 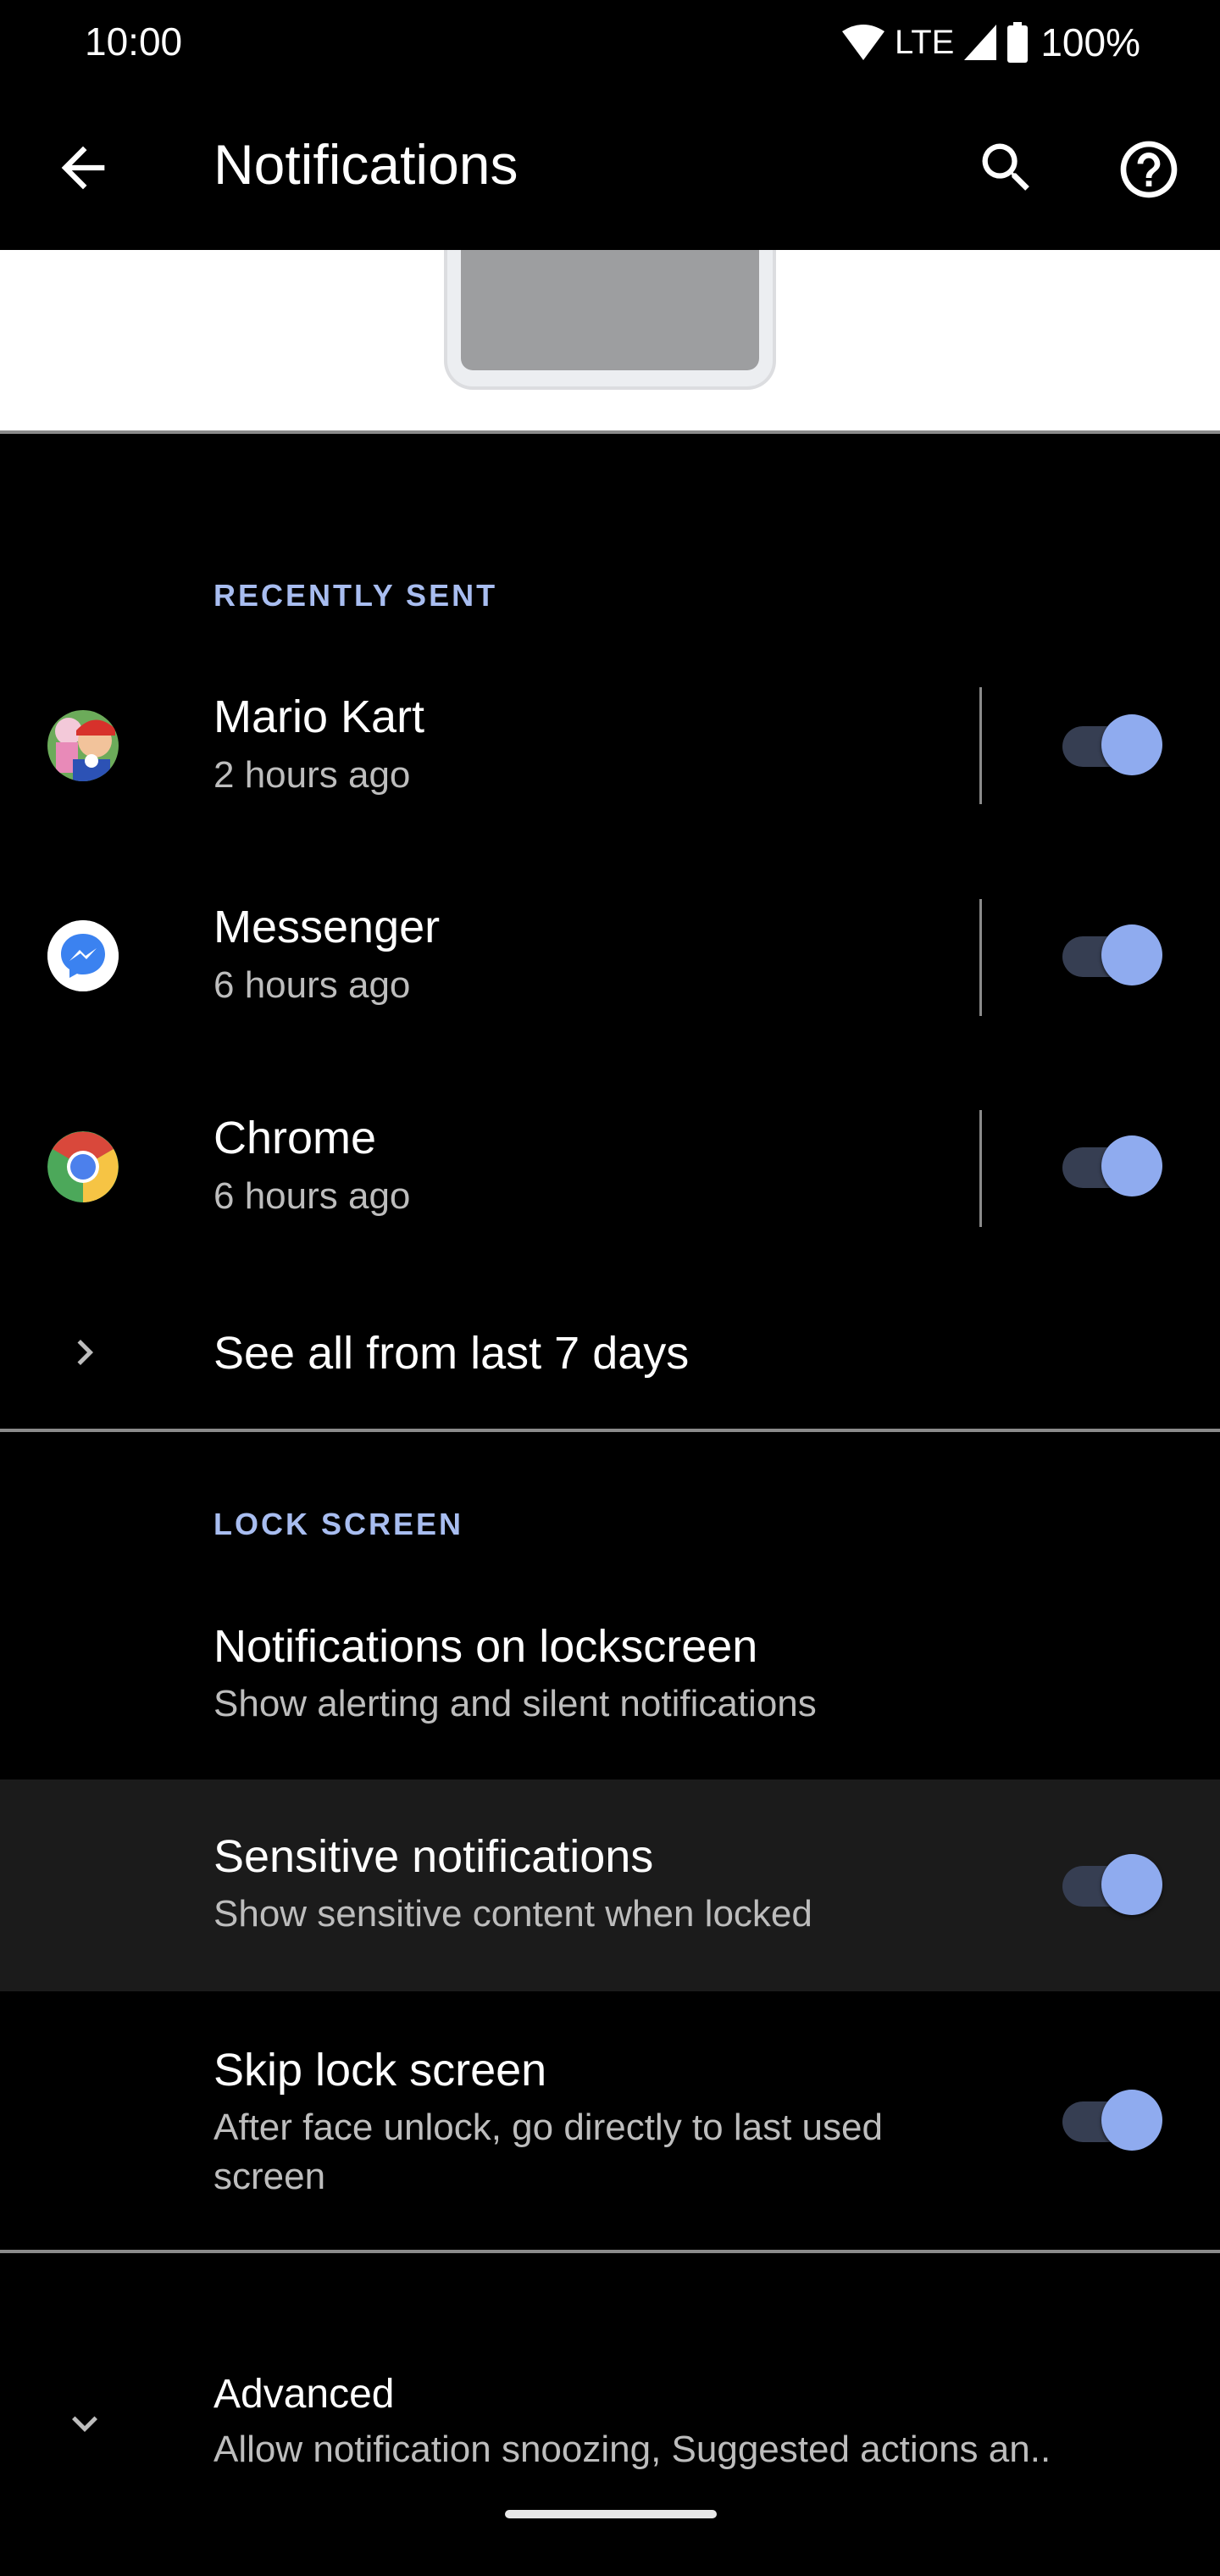 I want to click on chrome-icon, so click(x=83, y=1166).